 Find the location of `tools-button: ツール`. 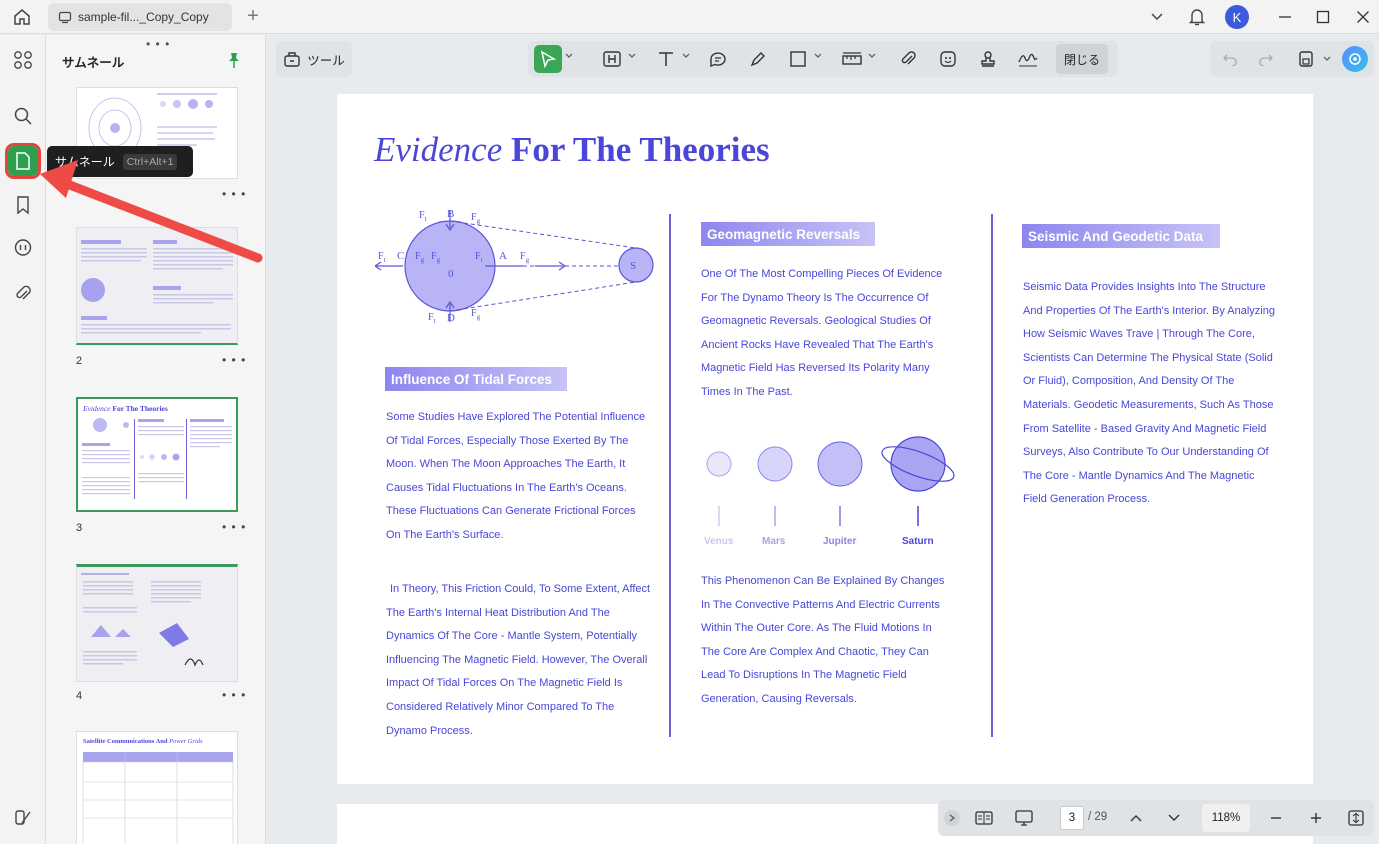

tools-button: ツール is located at coordinates (314, 59).